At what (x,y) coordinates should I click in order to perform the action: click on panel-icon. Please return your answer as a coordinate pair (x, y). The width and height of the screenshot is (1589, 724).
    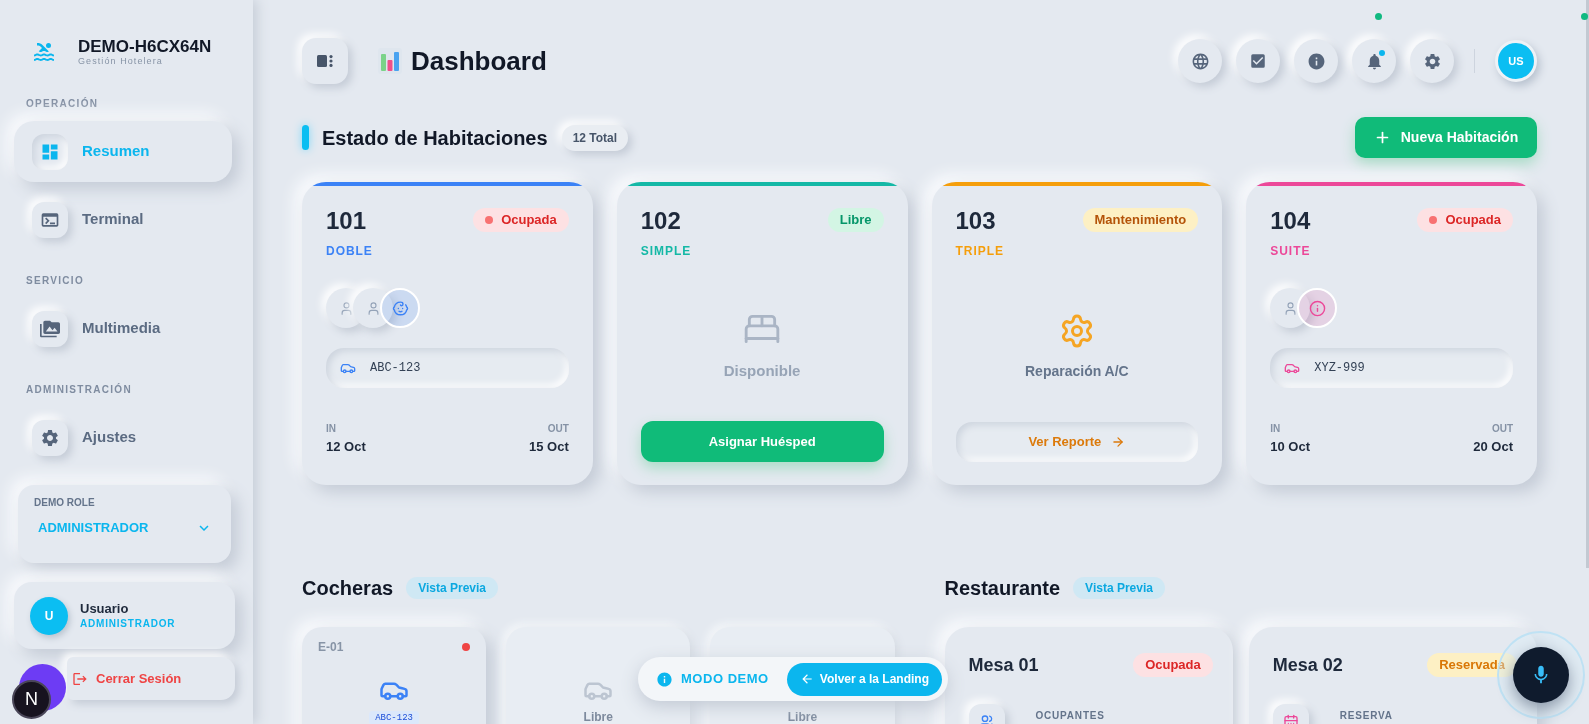
    Looking at the image, I should click on (325, 61).